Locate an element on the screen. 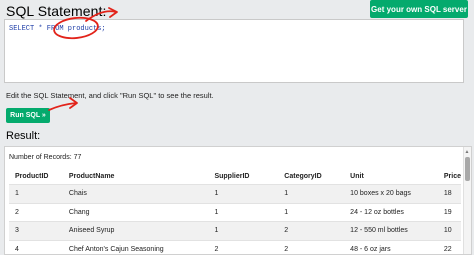 The image size is (474, 255). table-cell: Aniseed Syrup is located at coordinates (135, 230).